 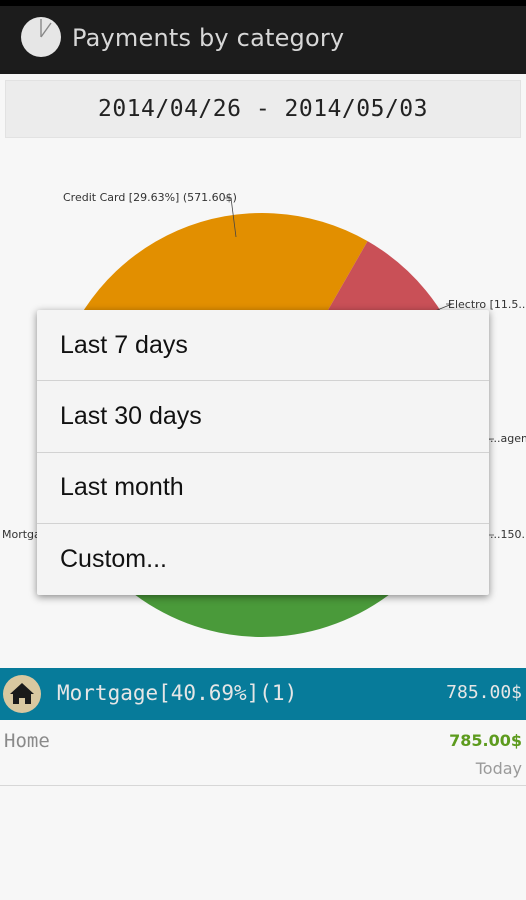 I want to click on menu-item-last-7-days: Last 7 days, so click(x=263, y=346).